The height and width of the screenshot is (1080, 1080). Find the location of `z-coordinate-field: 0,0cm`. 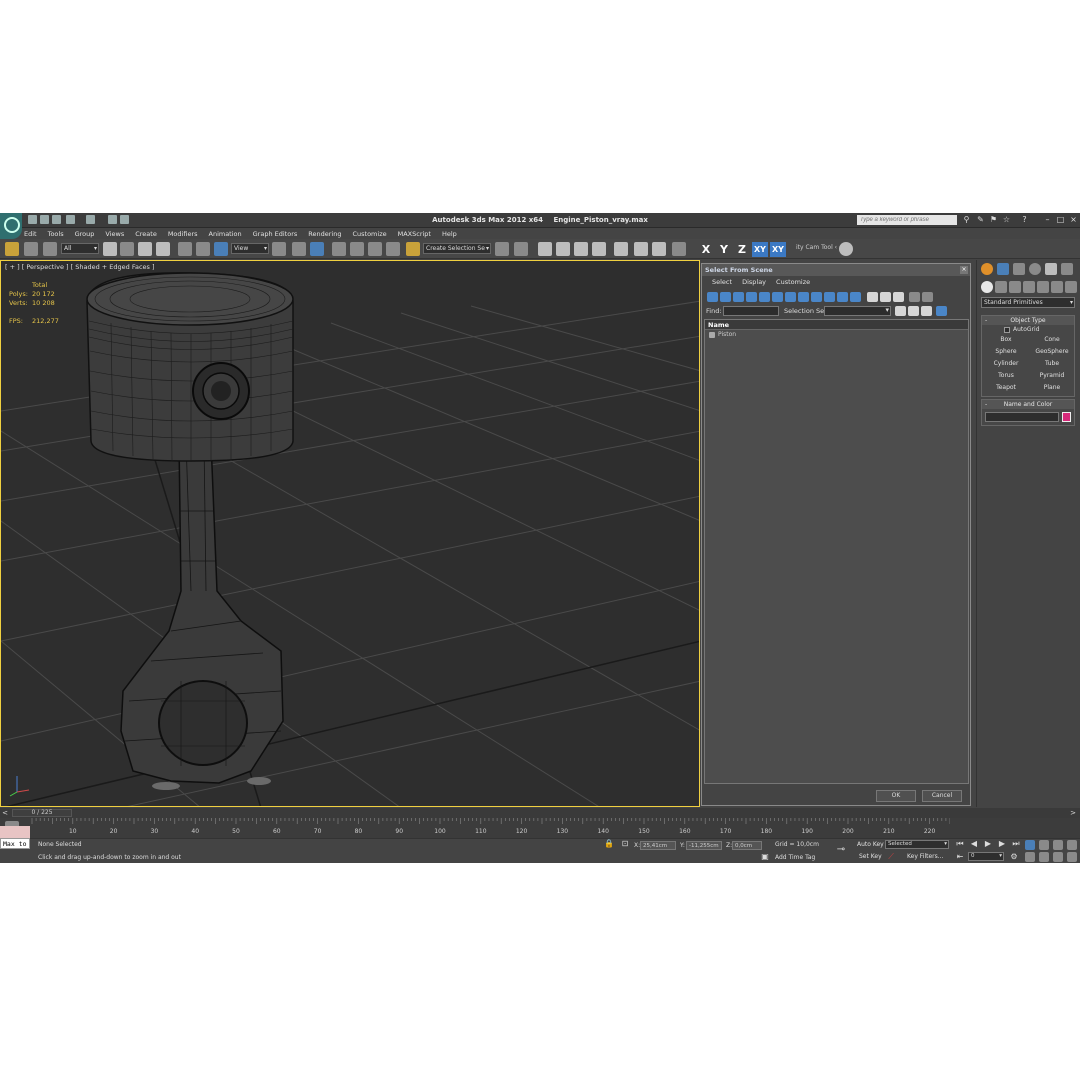

z-coordinate-field: 0,0cm is located at coordinates (747, 845).